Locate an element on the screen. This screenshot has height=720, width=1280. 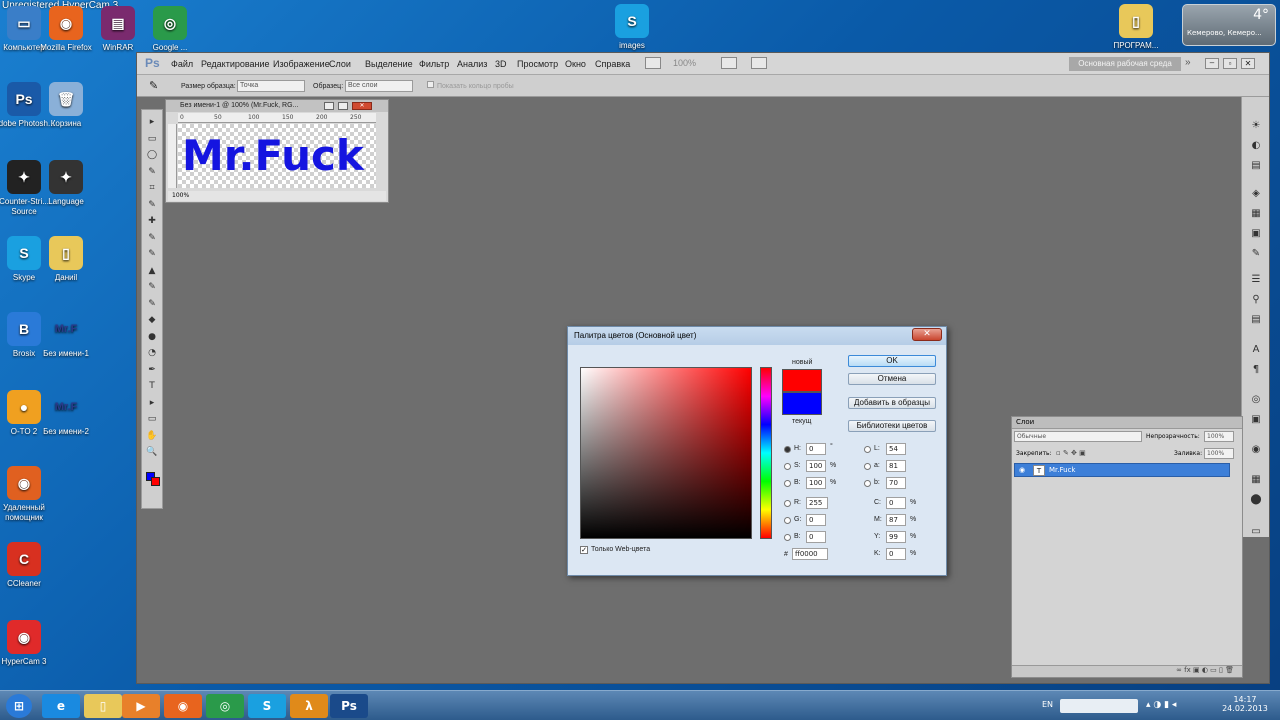
blue-radio is located at coordinates (787, 537).